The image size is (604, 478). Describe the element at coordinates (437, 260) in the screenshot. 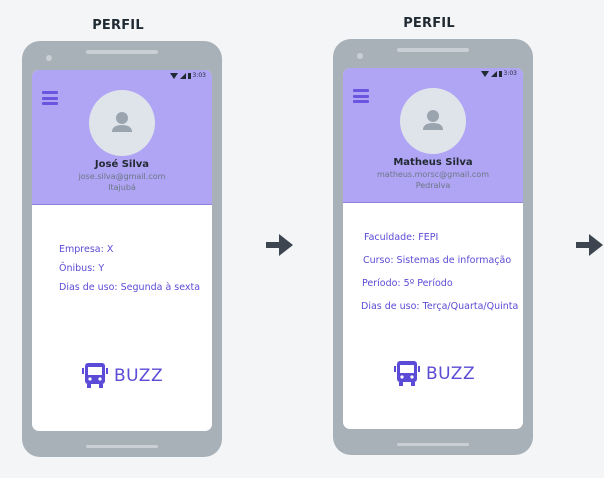

I see `info-line: Curso: Sistemas de informação` at that location.